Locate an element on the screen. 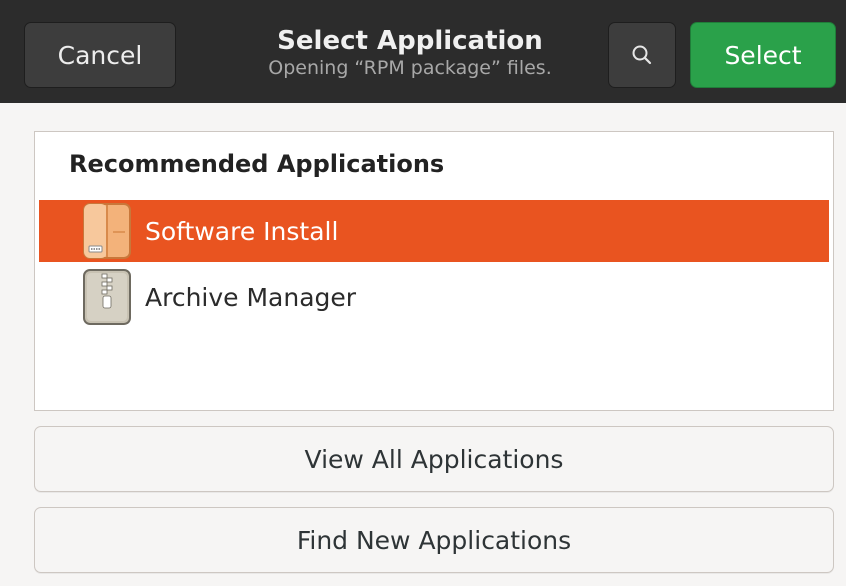  find-new-applications-button: Find New Applications is located at coordinates (434, 540).